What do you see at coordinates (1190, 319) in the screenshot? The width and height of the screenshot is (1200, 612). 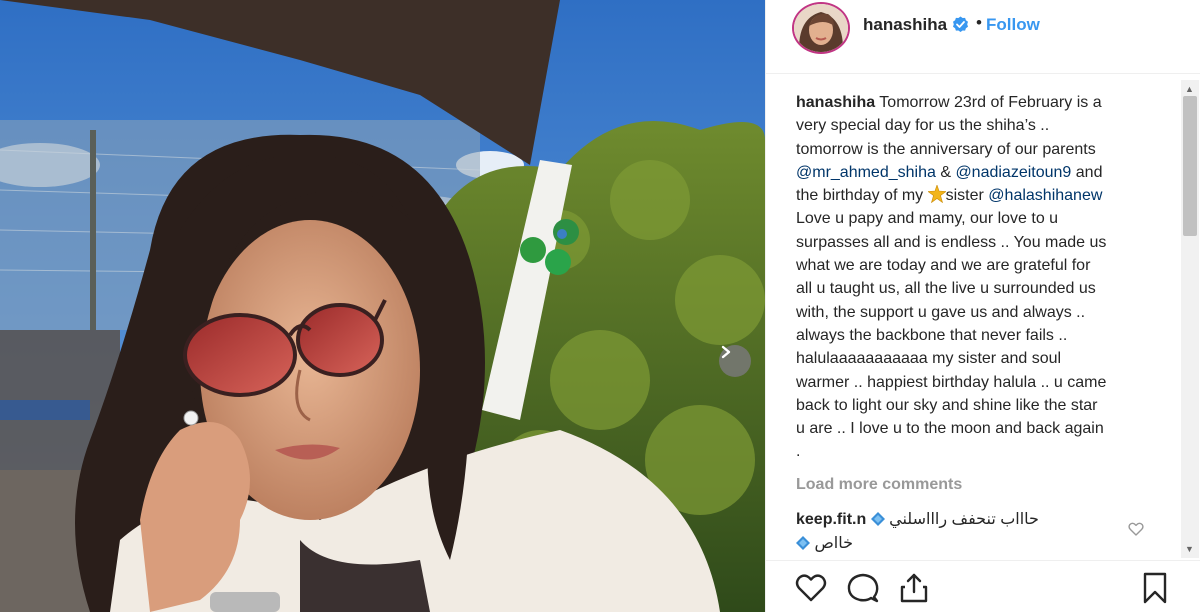 I see `comments-scrollbar: ▲ ▼` at bounding box center [1190, 319].